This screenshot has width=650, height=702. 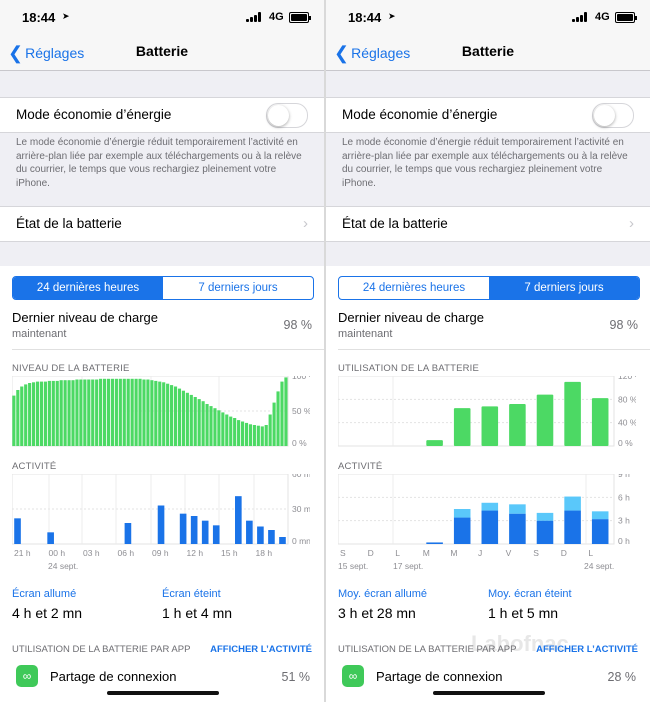 What do you see at coordinates (509, 553) in the screenshot?
I see `x-tick-label: V` at bounding box center [509, 553].